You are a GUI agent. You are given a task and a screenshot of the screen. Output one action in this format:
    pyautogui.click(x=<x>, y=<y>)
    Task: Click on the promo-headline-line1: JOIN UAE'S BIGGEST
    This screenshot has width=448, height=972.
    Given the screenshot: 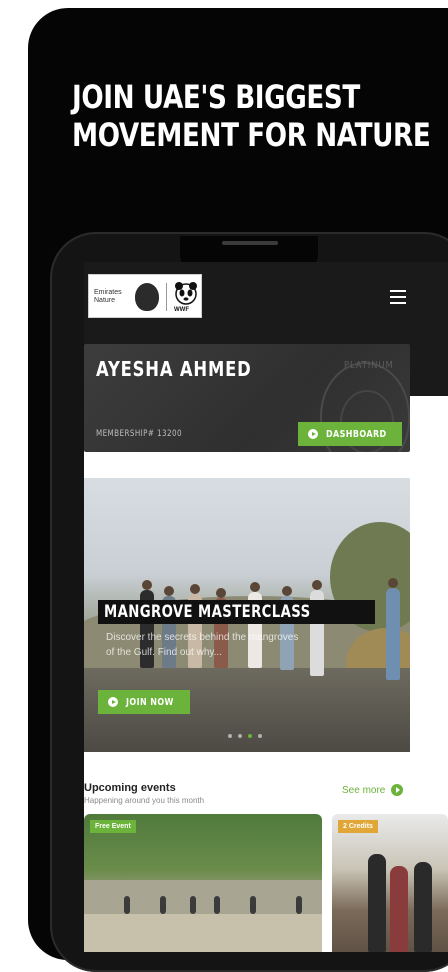 What is the action you would take?
    pyautogui.click(x=216, y=97)
    